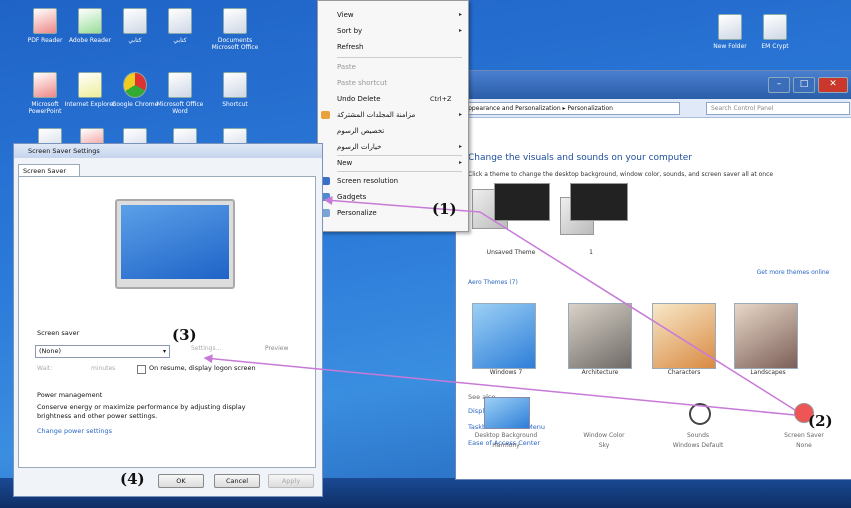  Describe the element at coordinates (164, 351) in the screenshot. I see `dropdown-arrow-icon: ▾` at that location.